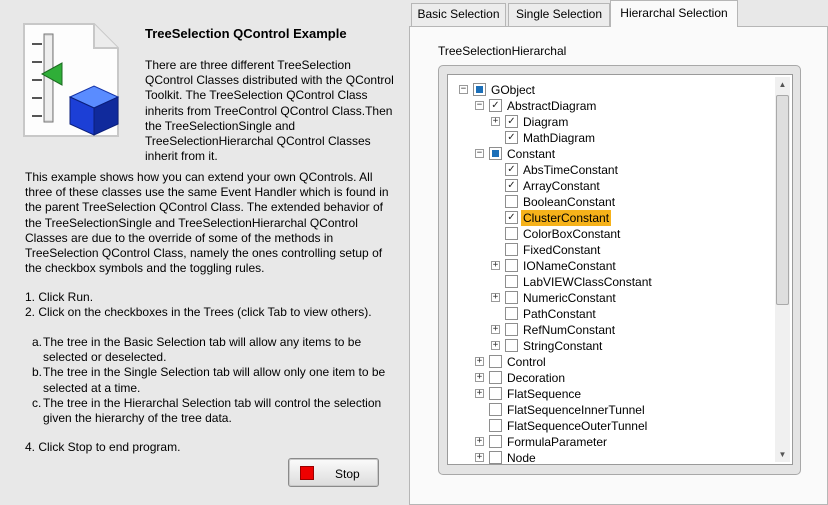 Image resolution: width=828 pixels, height=505 pixels. What do you see at coordinates (563, 346) in the screenshot?
I see `node-label: StringConstant` at bounding box center [563, 346].